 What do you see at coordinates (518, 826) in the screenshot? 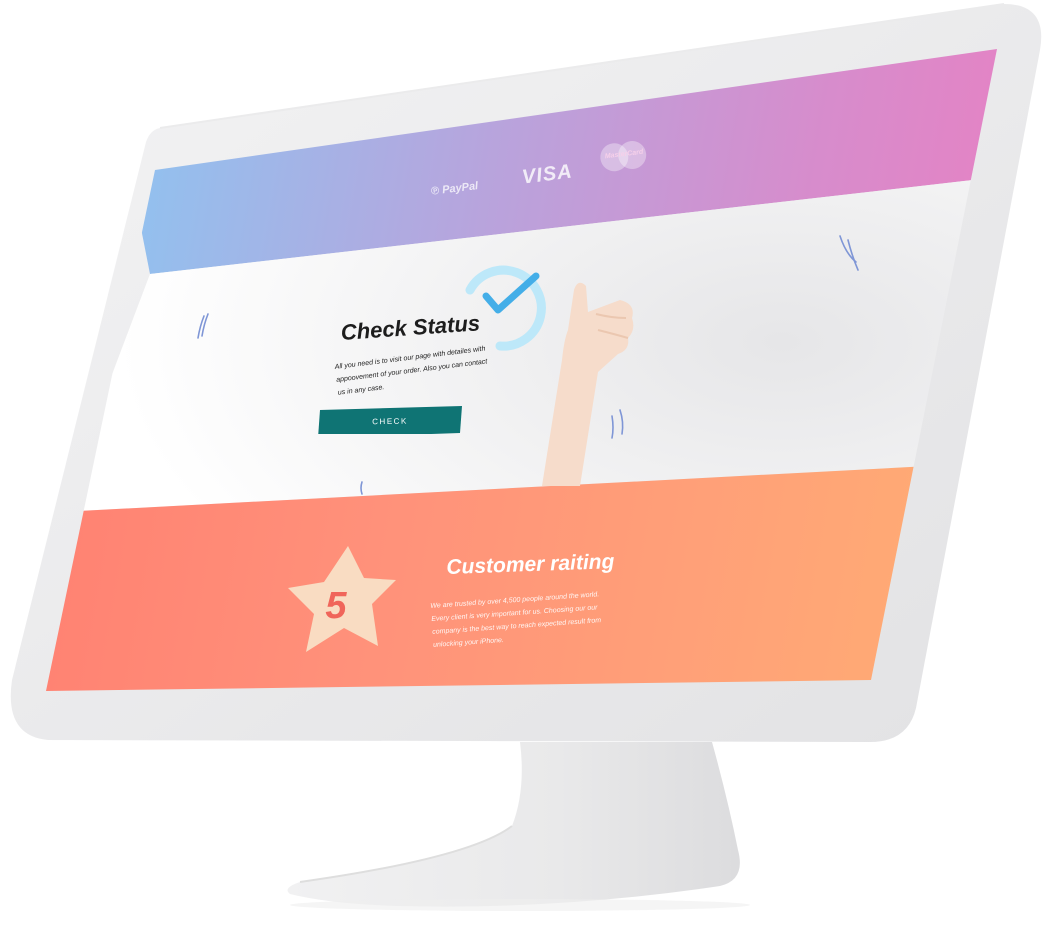
I see `monitor-stand` at bounding box center [518, 826].